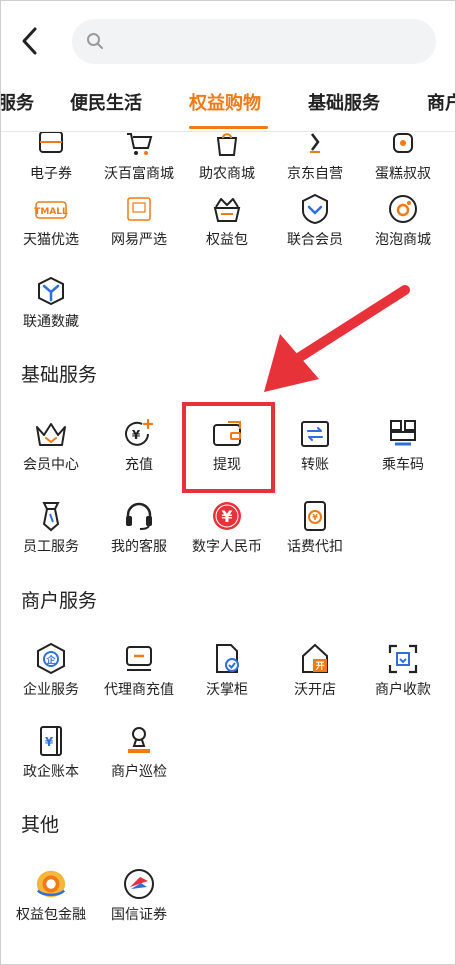 This screenshot has width=456, height=965. I want to click on grid-item-label: 话费代扣, so click(315, 547).